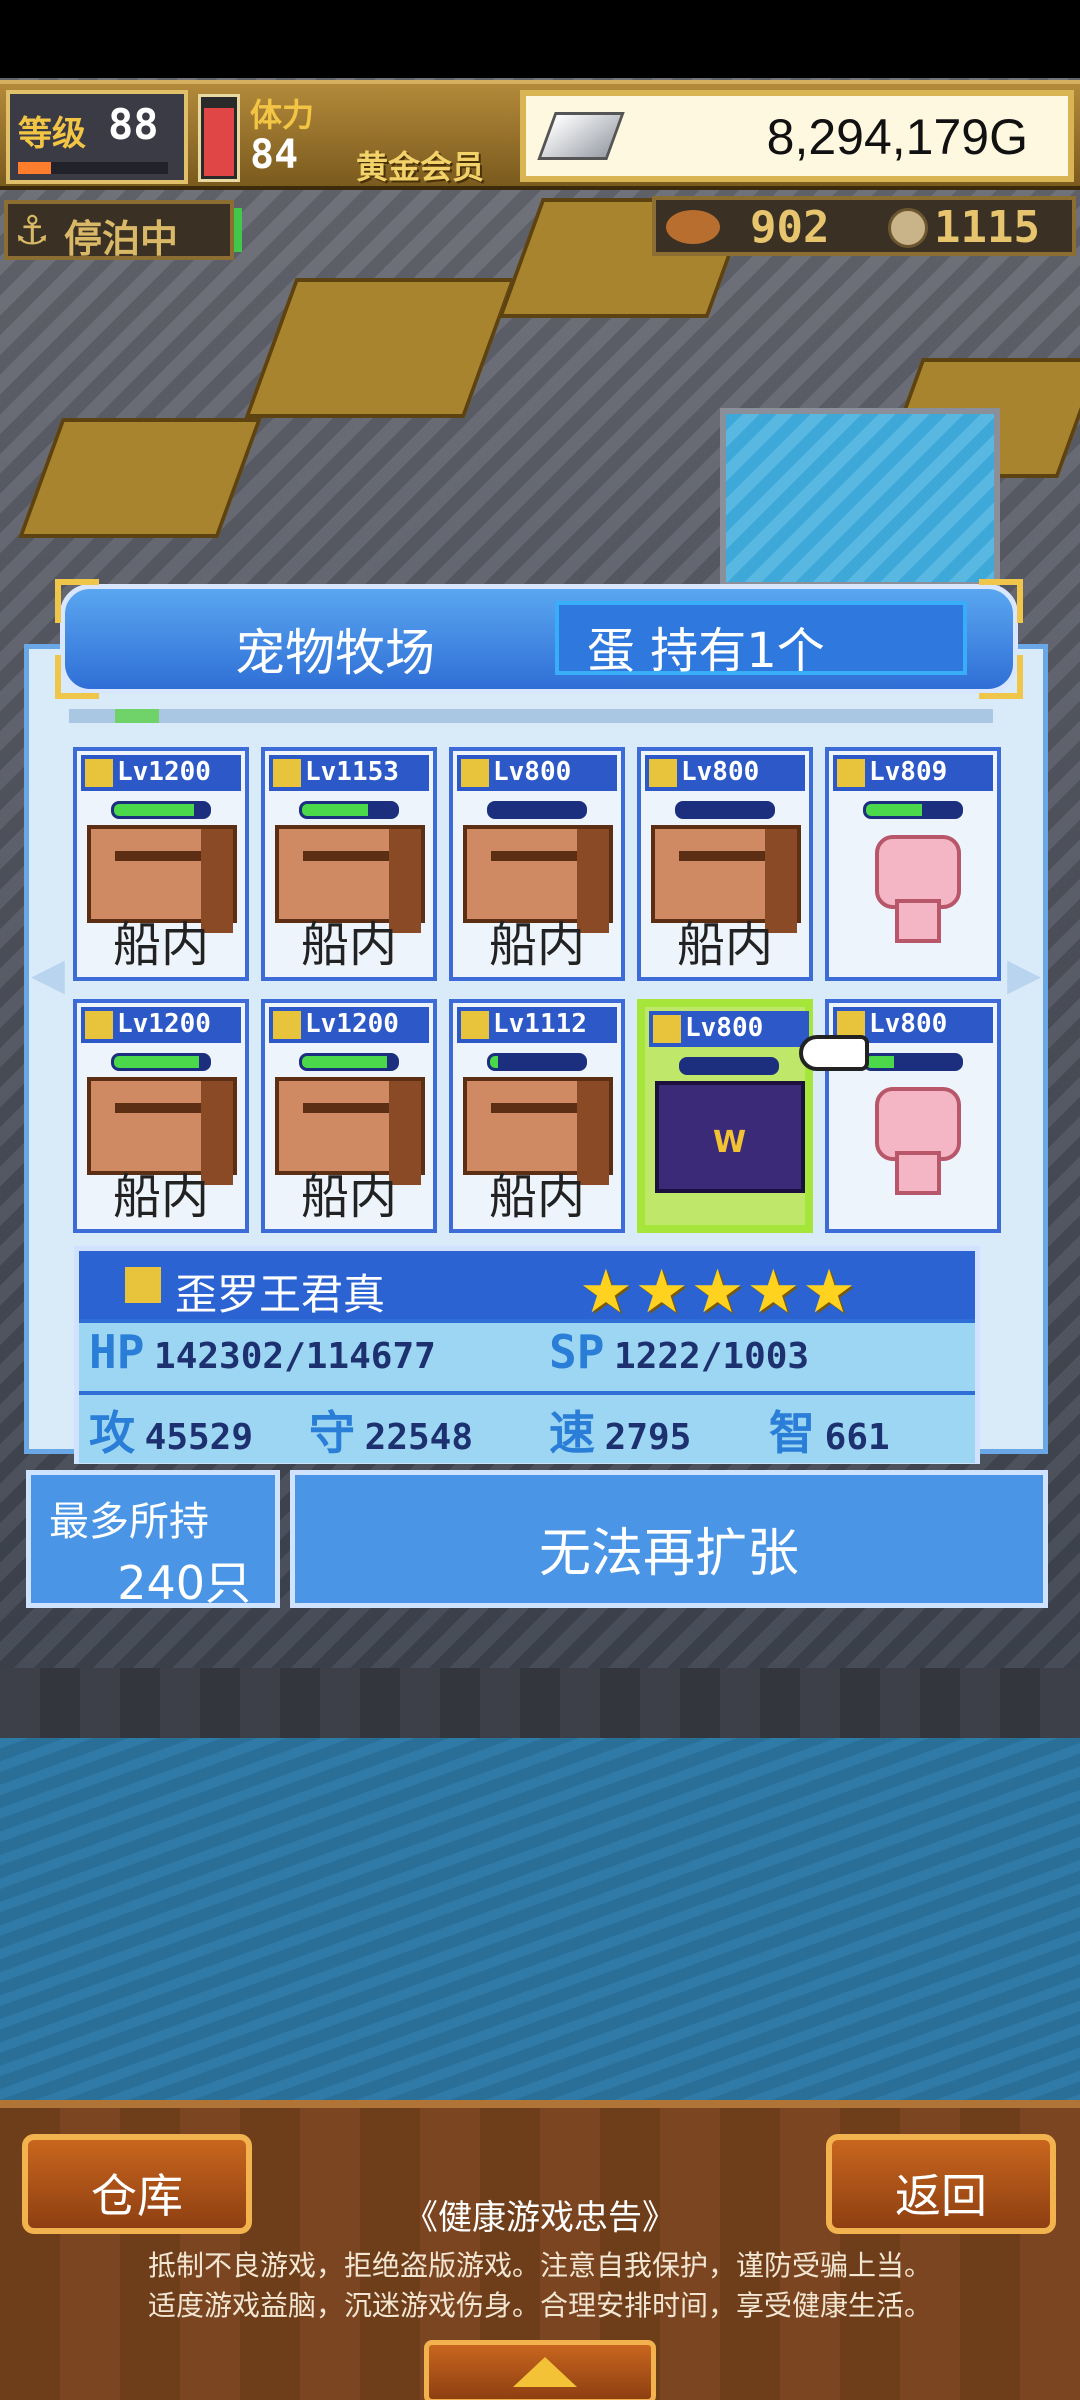  I want to click on pet-card: Lv1153 船内, so click(349, 864).